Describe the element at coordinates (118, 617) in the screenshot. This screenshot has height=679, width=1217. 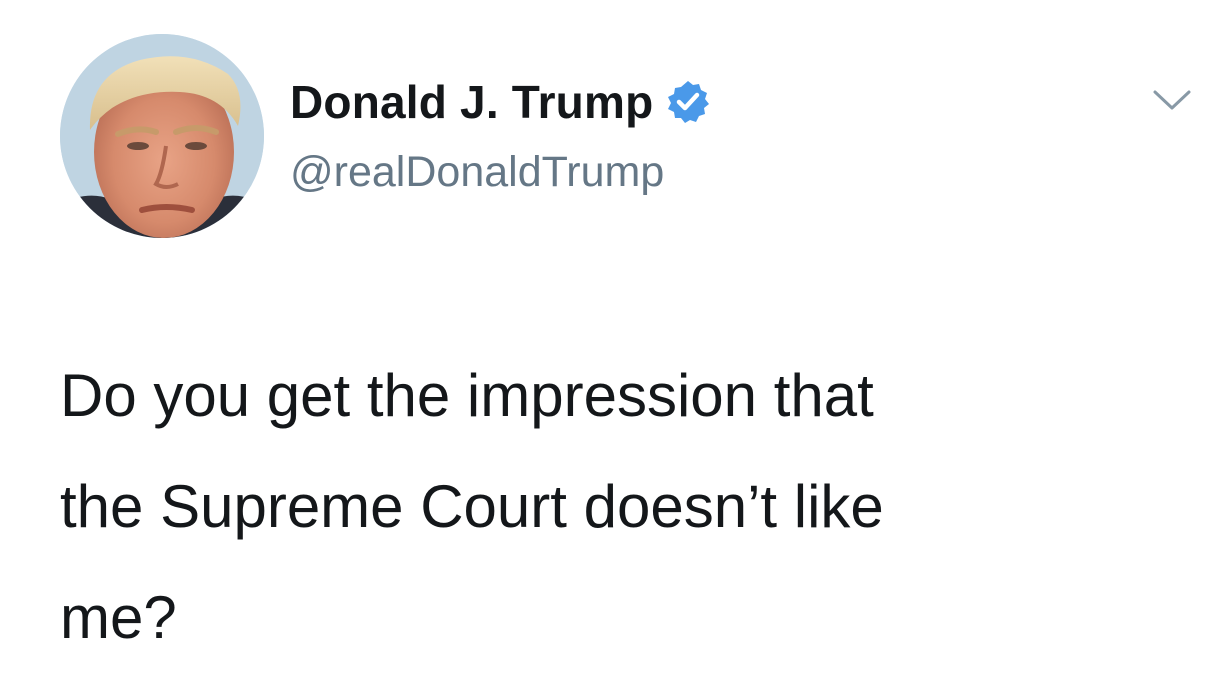
I see `tweet-text-line: me?` at that location.